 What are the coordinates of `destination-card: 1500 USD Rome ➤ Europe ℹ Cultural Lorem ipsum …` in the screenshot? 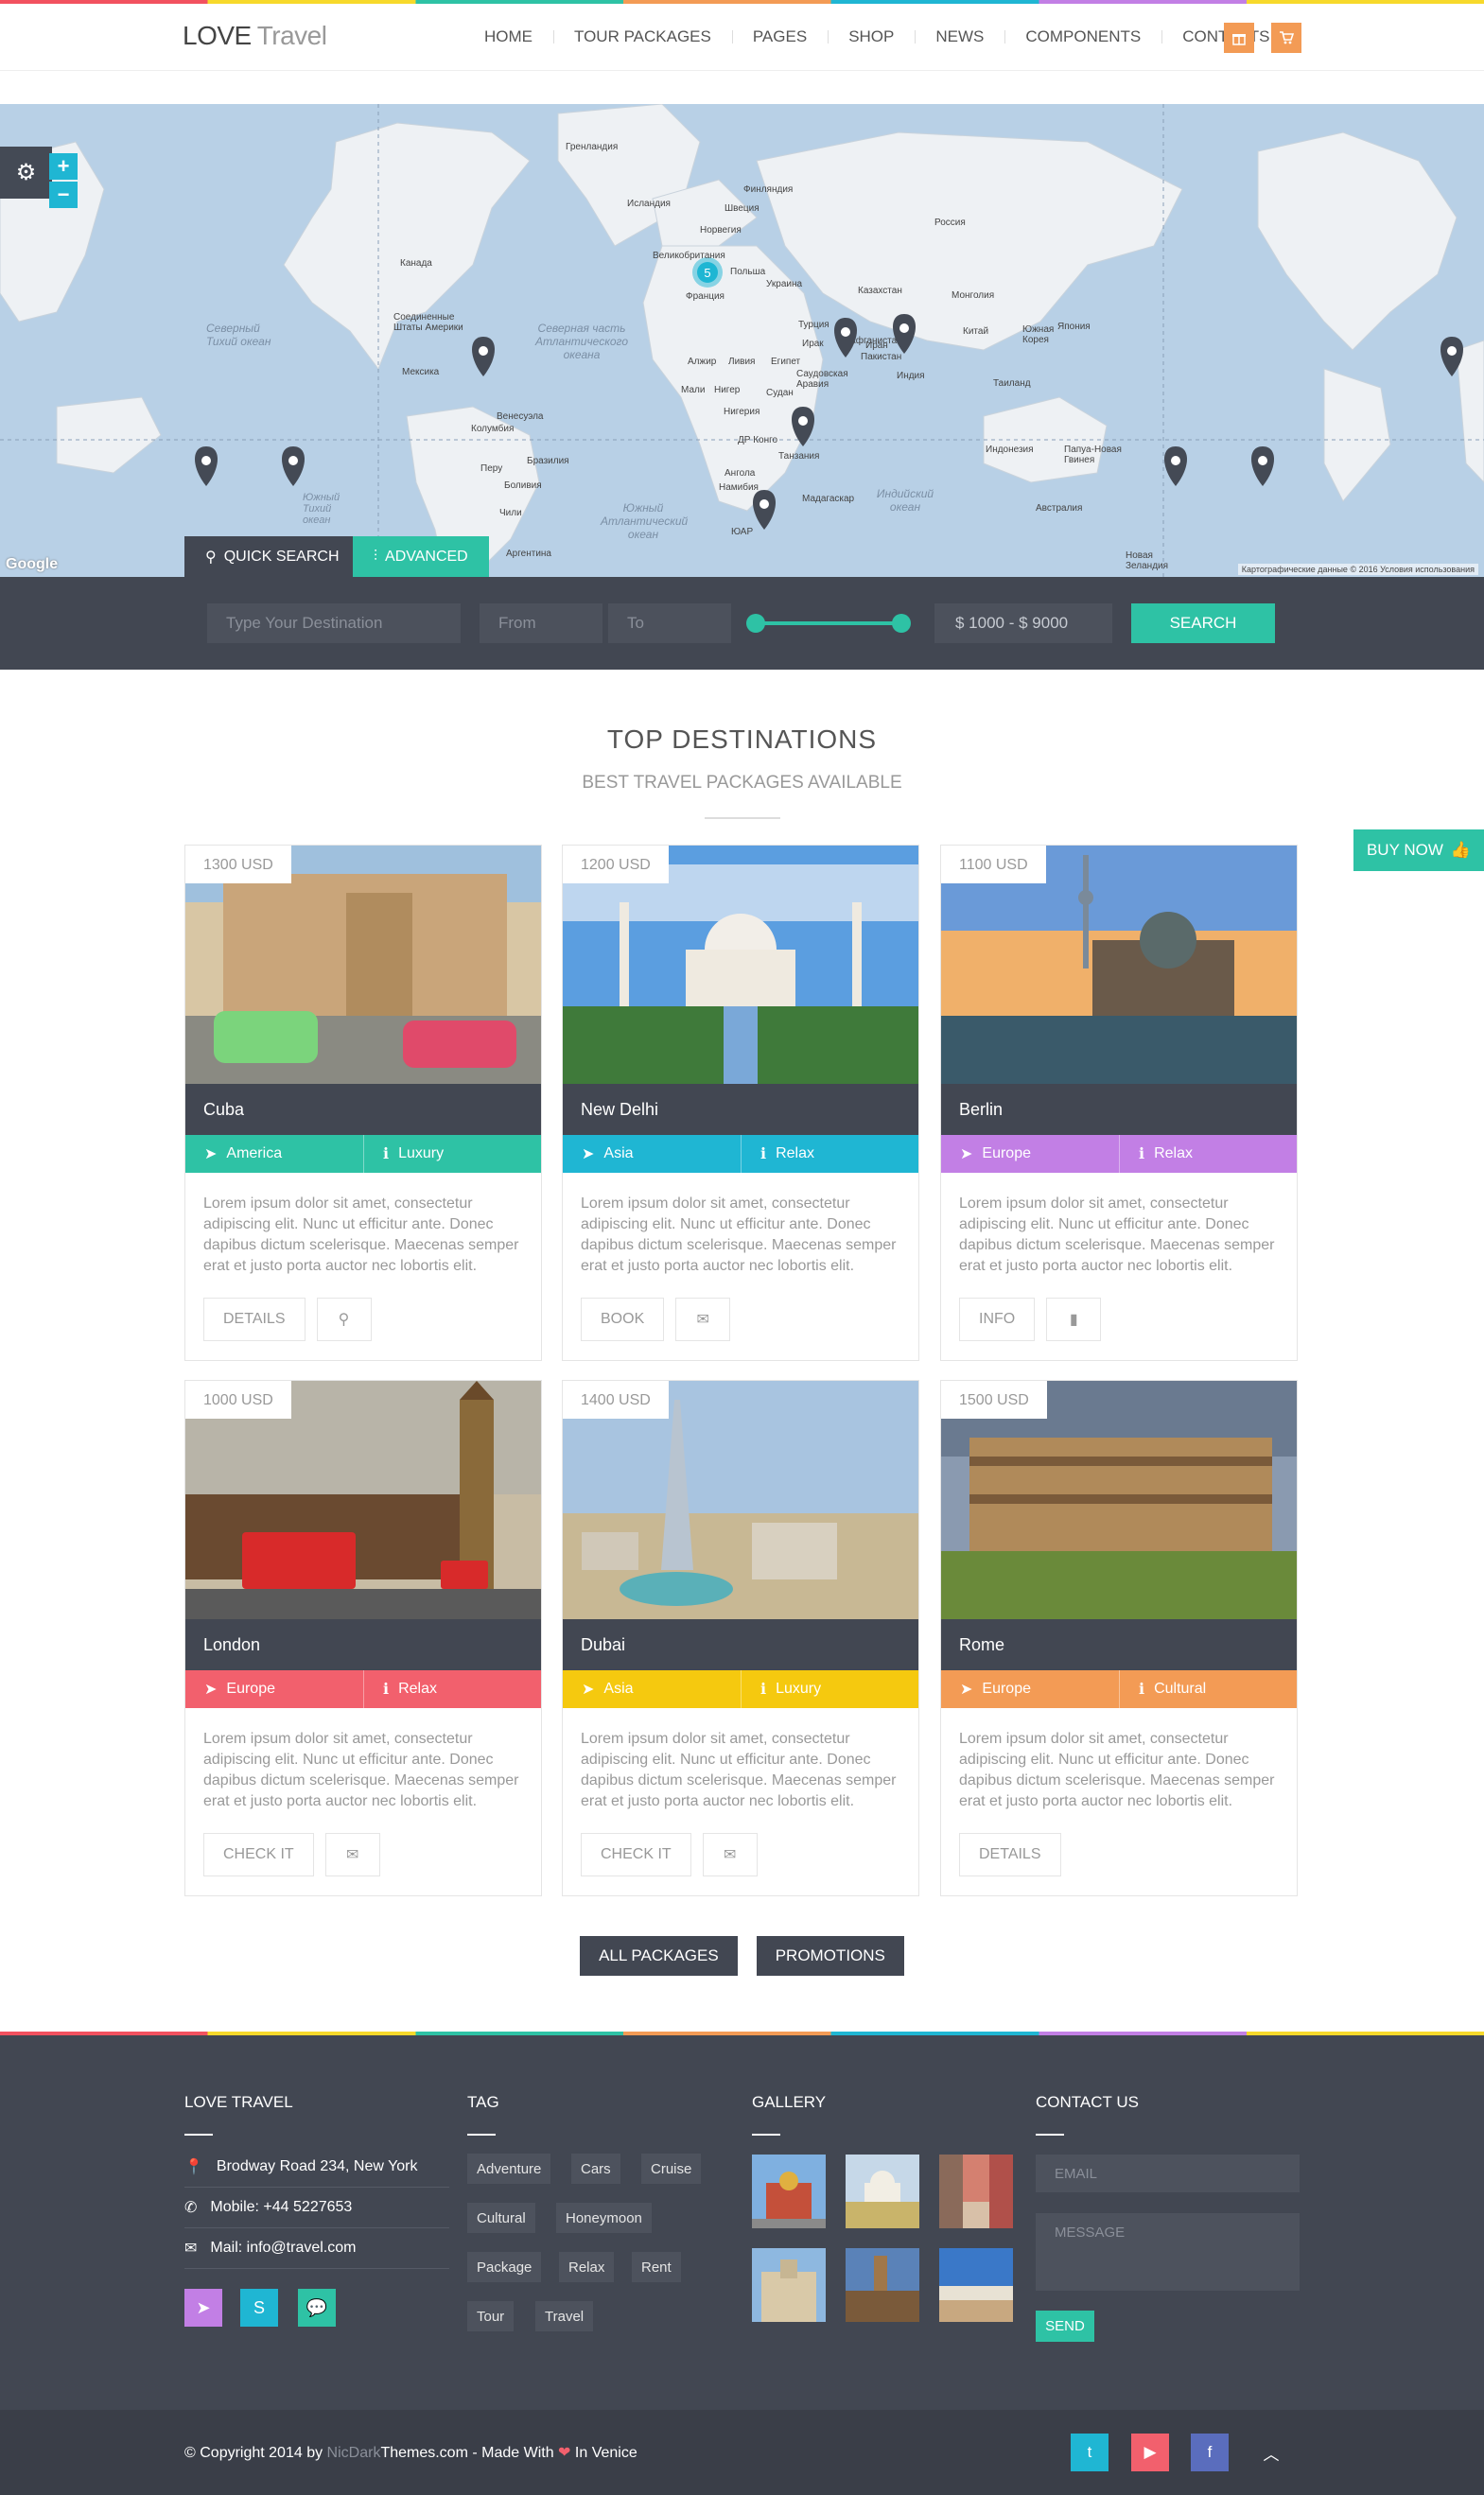 It's located at (1119, 1638).